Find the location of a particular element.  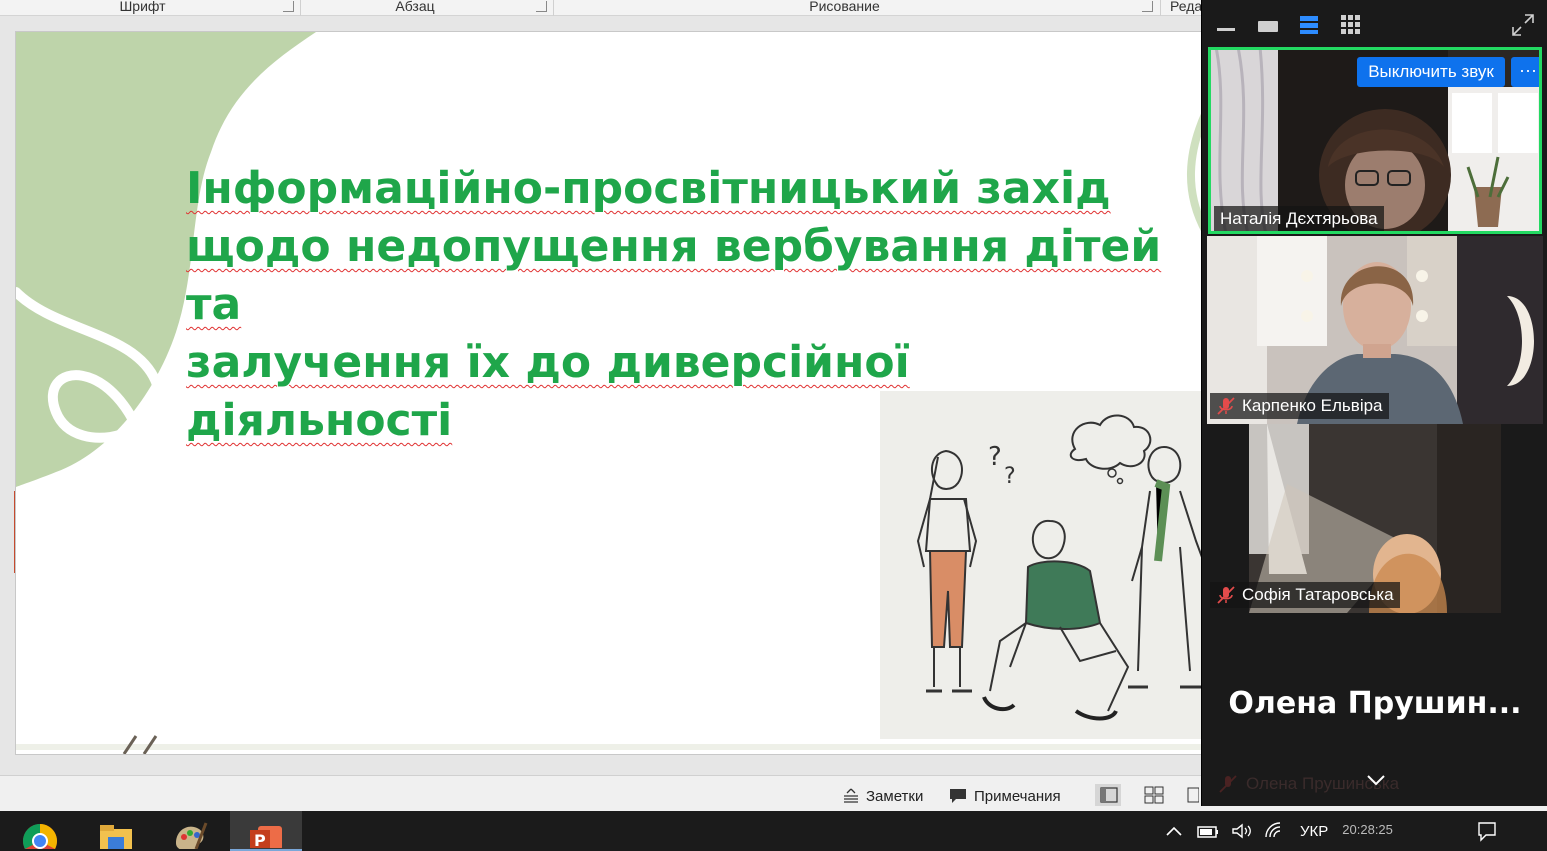

ribbon-separator is located at coordinates (1160, 8).